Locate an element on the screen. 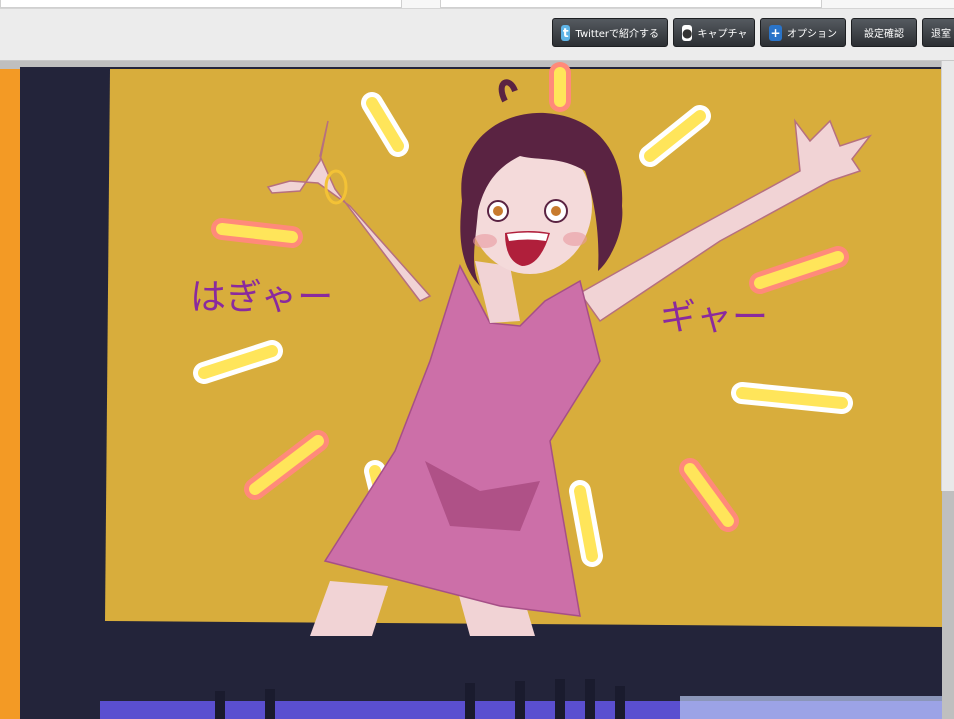  right-blush is located at coordinates (575, 239).